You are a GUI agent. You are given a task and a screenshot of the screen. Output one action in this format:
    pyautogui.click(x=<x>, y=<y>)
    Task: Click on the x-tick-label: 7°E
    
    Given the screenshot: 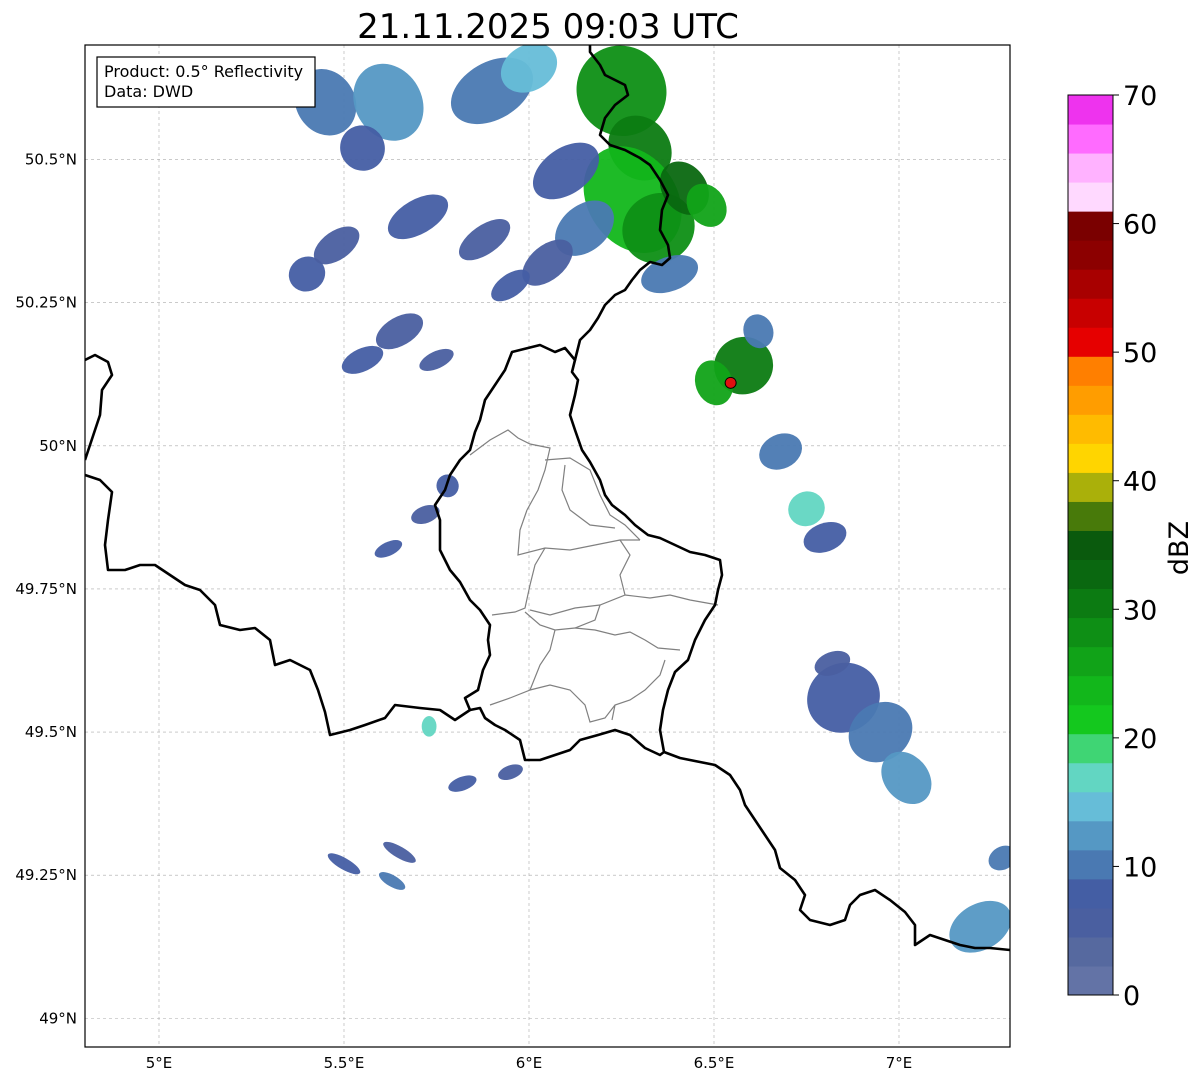 What is the action you would take?
    pyautogui.click(x=899, y=1063)
    